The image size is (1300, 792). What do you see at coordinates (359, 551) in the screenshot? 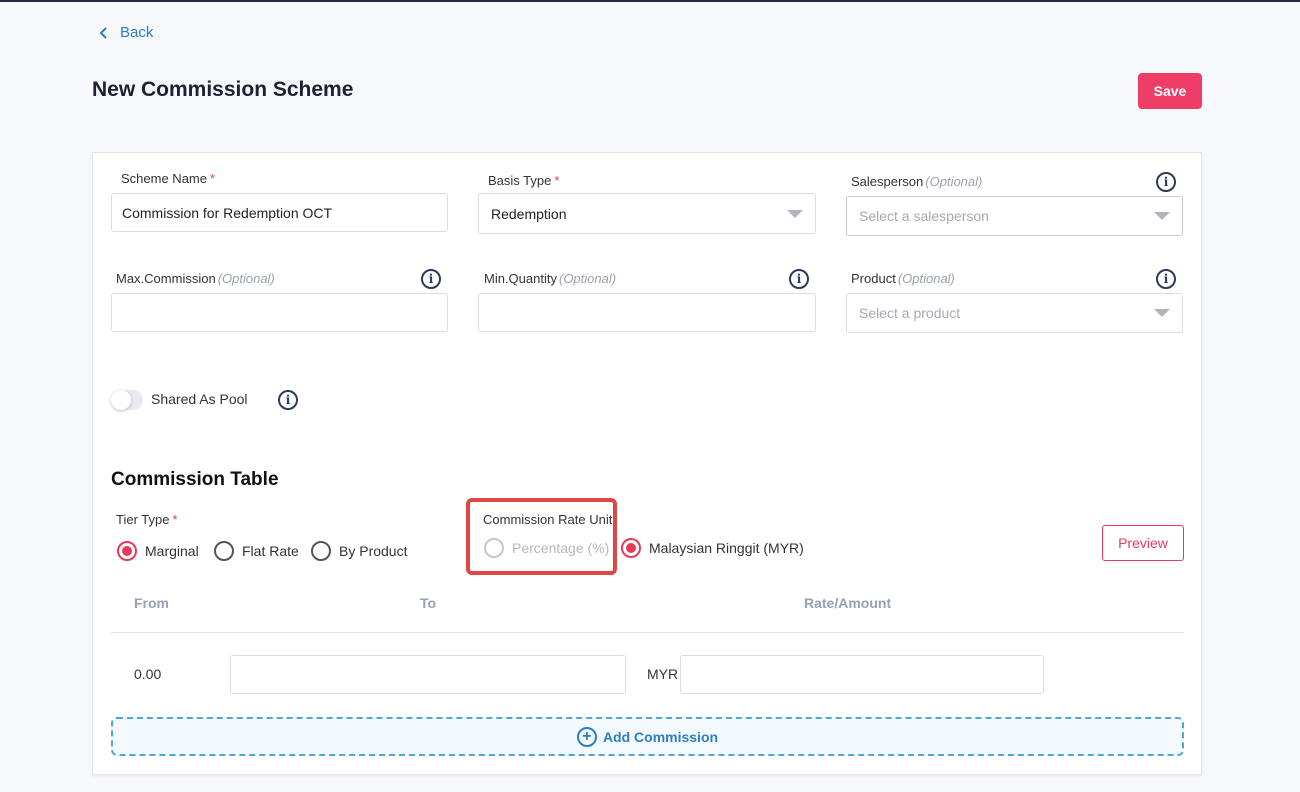
I see `tier-by-product-radio: By Product` at bounding box center [359, 551].